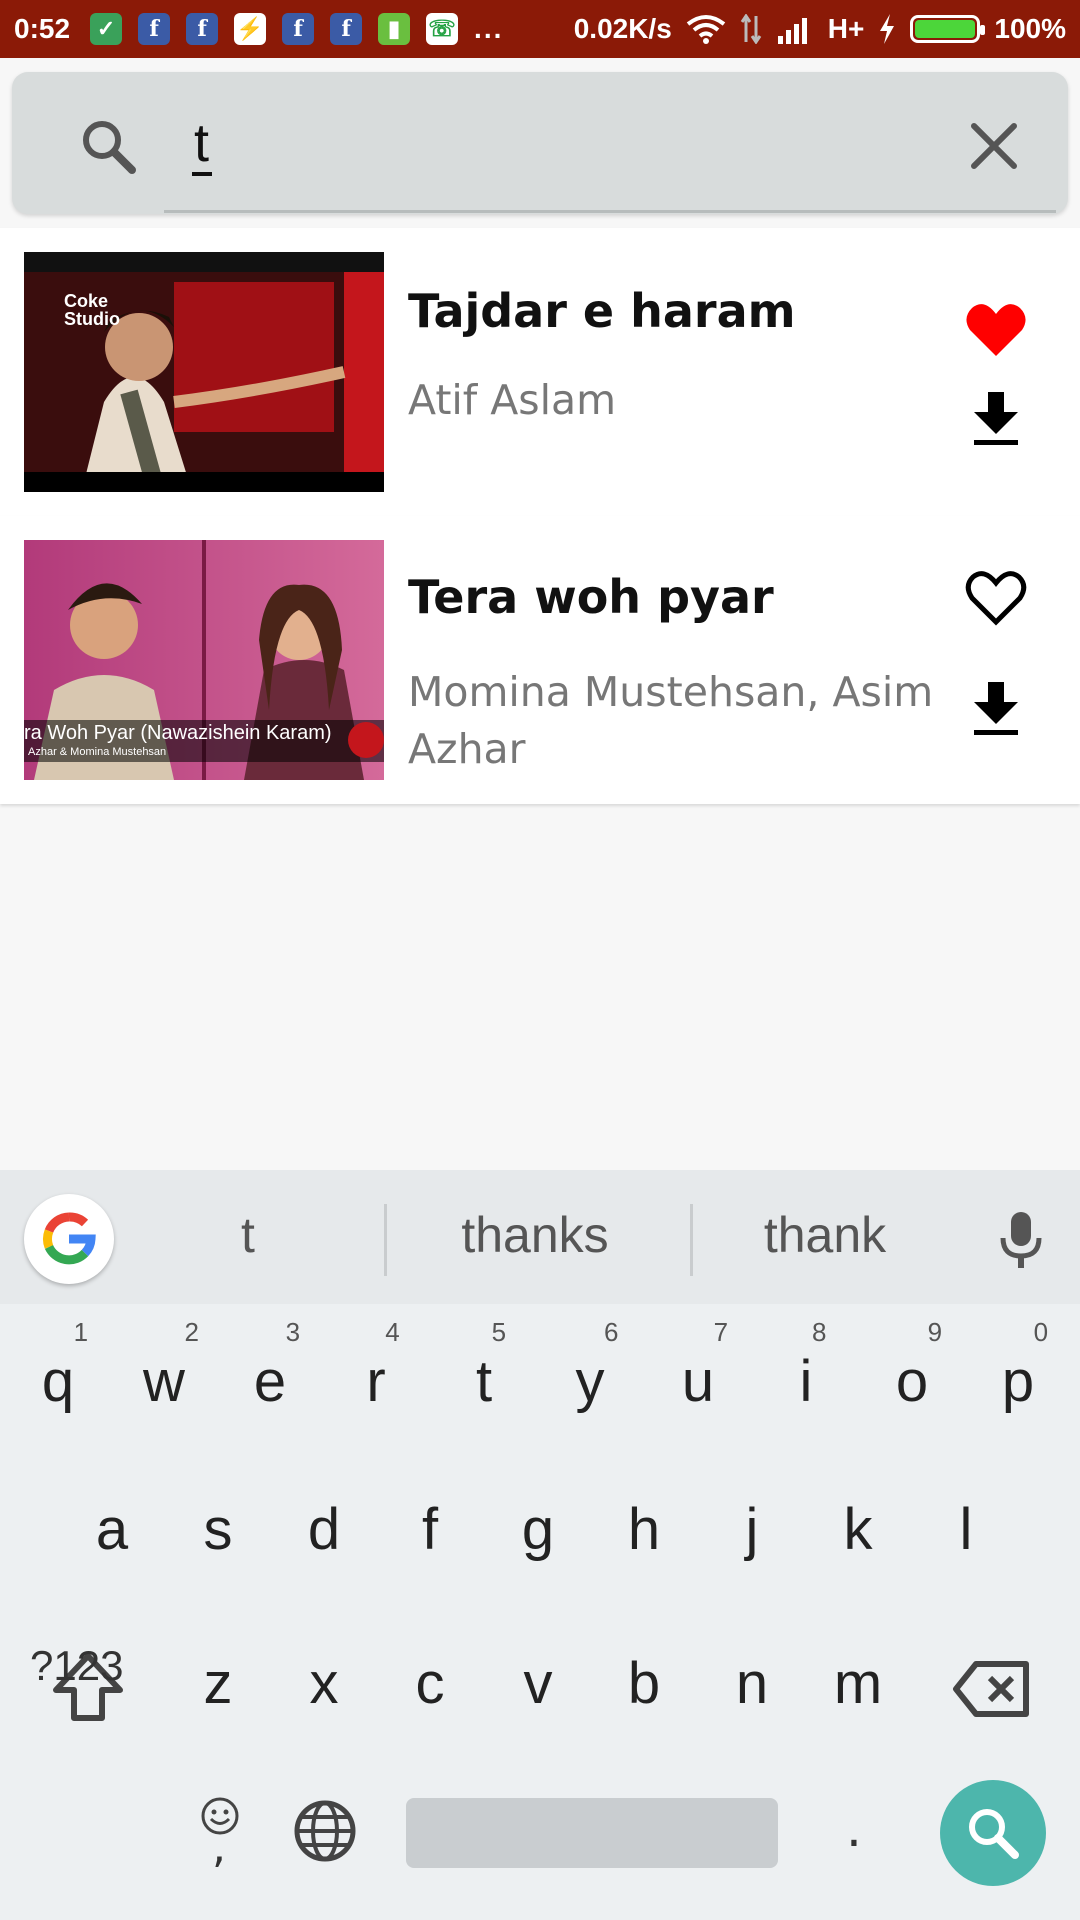  Describe the element at coordinates (65, 1365) in the screenshot. I see `key-label: q1` at that location.